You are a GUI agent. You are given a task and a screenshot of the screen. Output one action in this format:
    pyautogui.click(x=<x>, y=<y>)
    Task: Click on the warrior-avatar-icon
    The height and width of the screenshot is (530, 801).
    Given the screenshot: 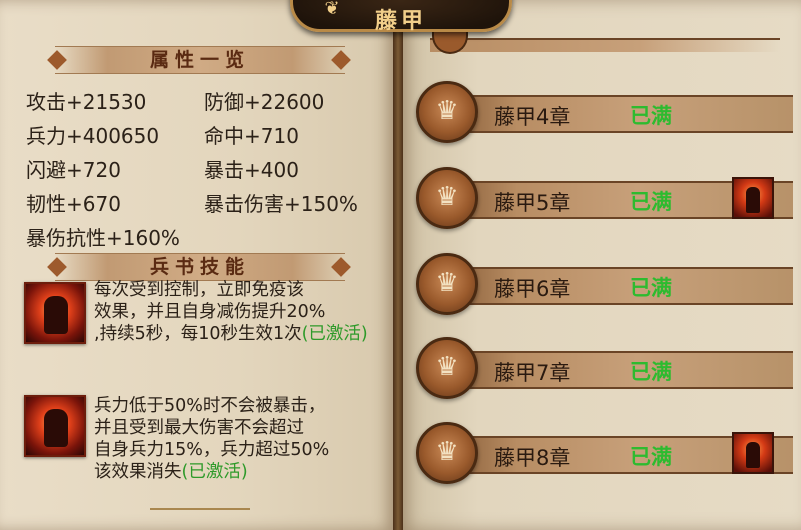 What is the action you would take?
    pyautogui.click(x=753, y=198)
    